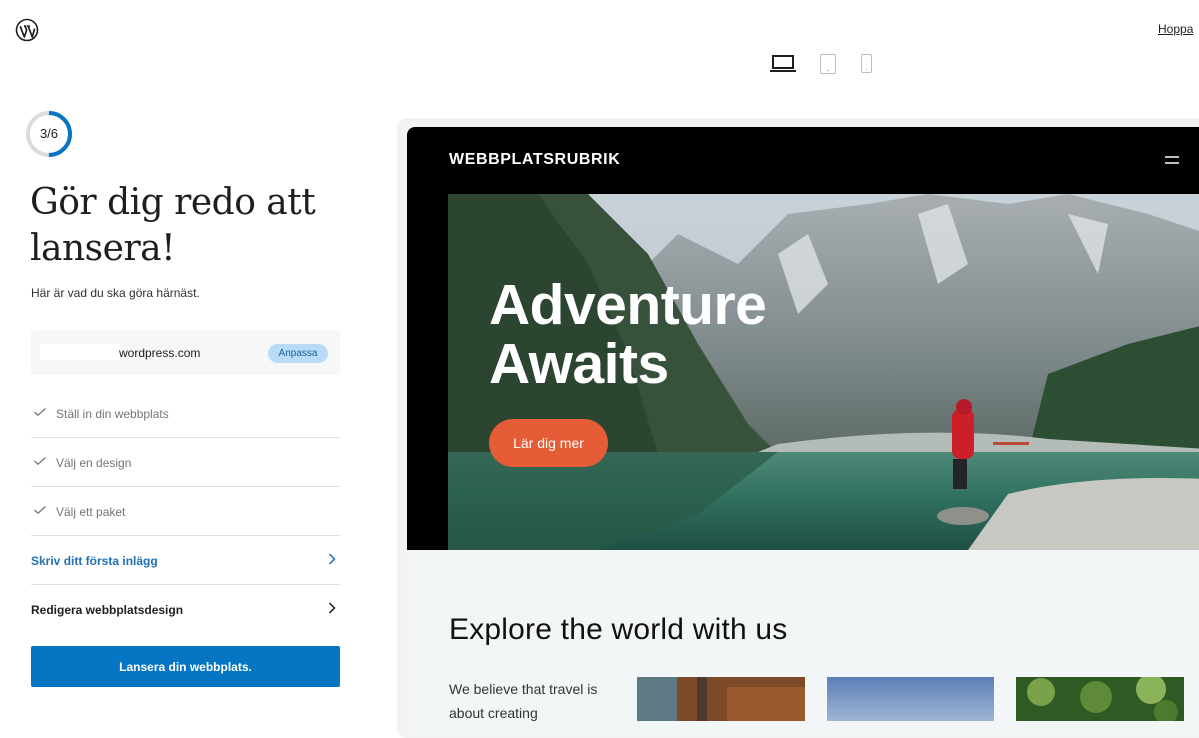 This screenshot has height=738, width=1199. I want to click on domain-card: wordpress.com Anpassa, so click(185, 352).